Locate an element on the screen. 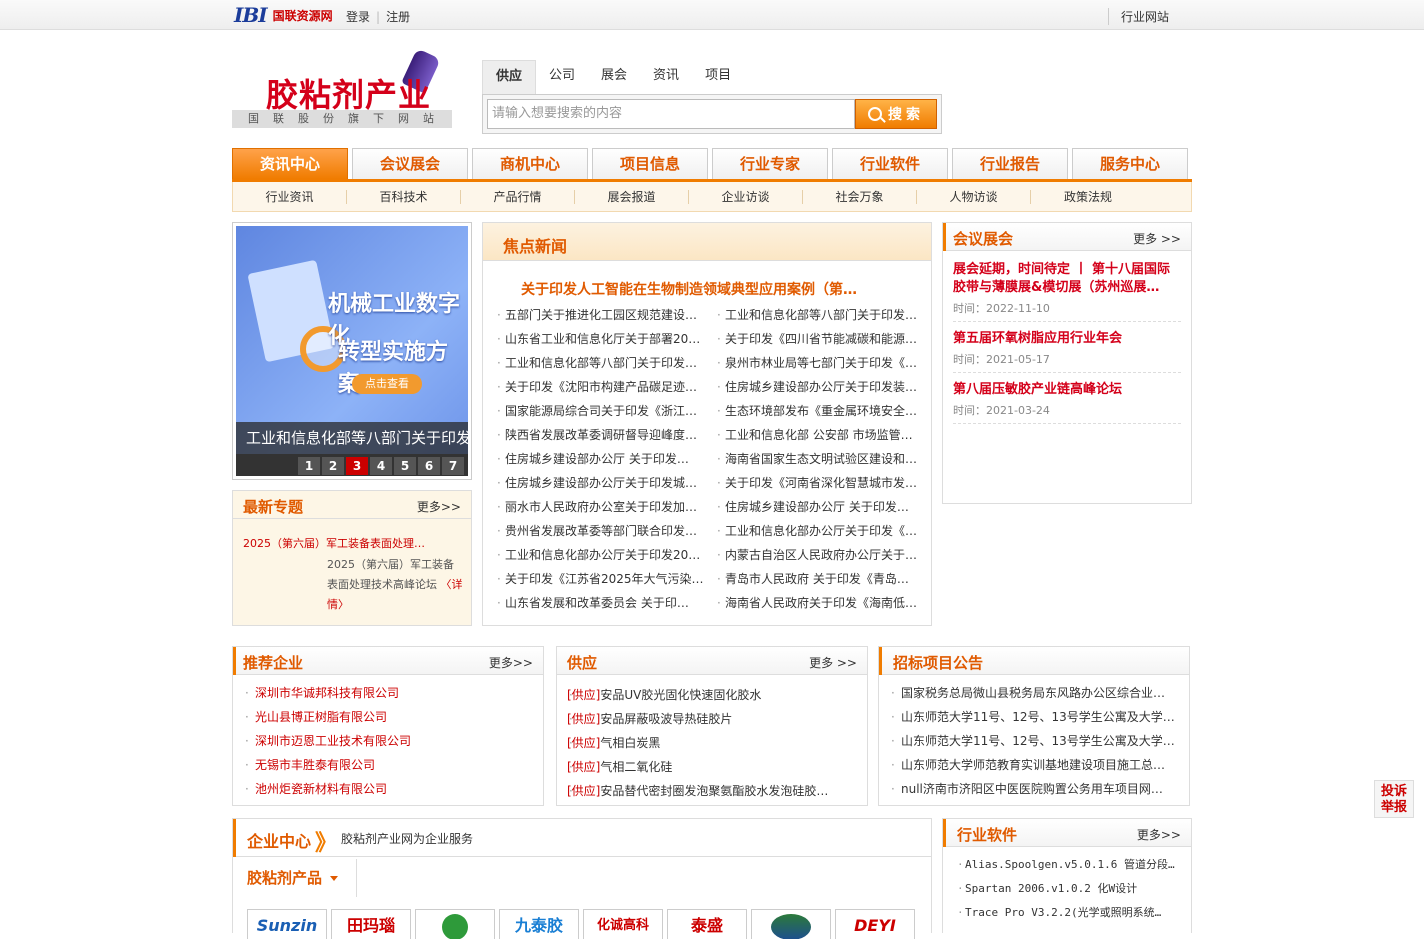 This screenshot has height=939, width=1424. slide-dot-6: 6 is located at coordinates (429, 466).